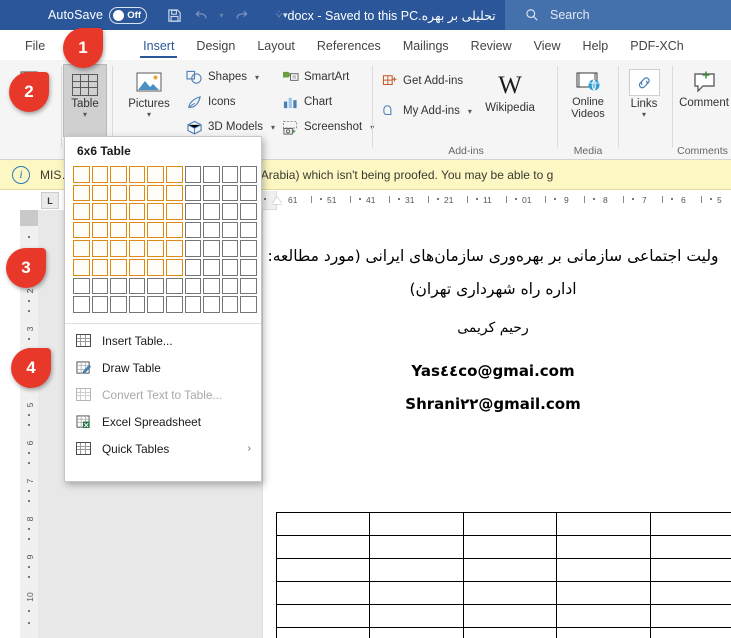 The height and width of the screenshot is (638, 731). I want to click on wikipedia-button: W Wikipedia, so click(510, 91).